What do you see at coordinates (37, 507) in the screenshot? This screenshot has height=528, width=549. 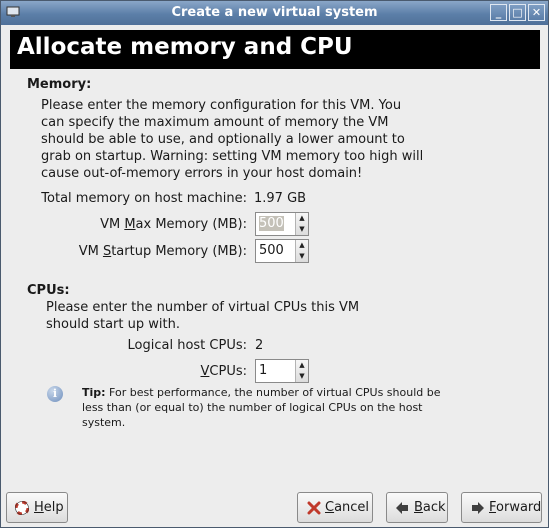 I see `help-button: Help` at bounding box center [37, 507].